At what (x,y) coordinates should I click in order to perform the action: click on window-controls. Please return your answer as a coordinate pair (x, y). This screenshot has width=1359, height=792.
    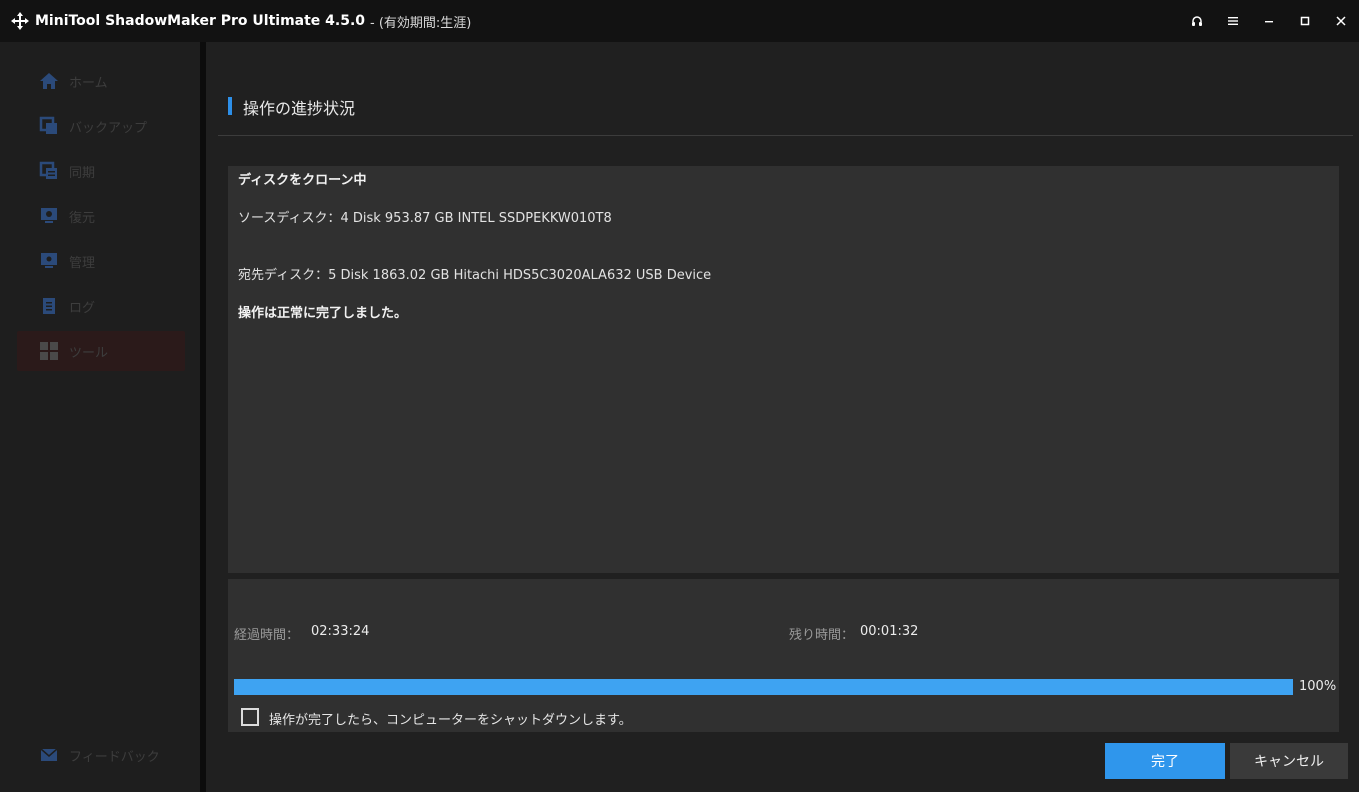
    Looking at the image, I should click on (1269, 21).